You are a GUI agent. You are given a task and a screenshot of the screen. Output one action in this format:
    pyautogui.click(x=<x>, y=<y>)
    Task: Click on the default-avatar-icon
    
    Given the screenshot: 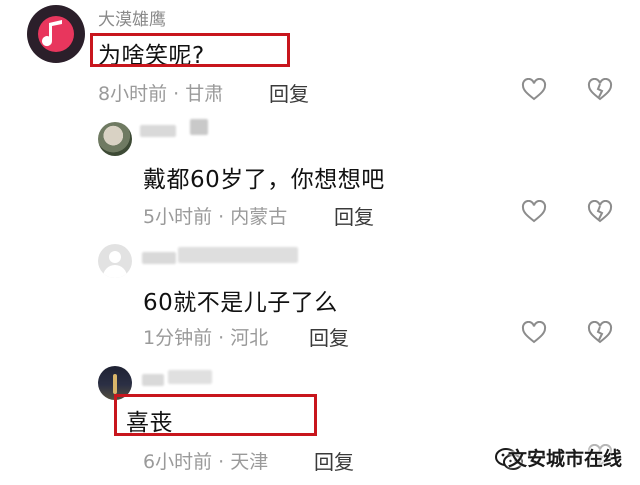 What is the action you would take?
    pyautogui.click(x=115, y=261)
    